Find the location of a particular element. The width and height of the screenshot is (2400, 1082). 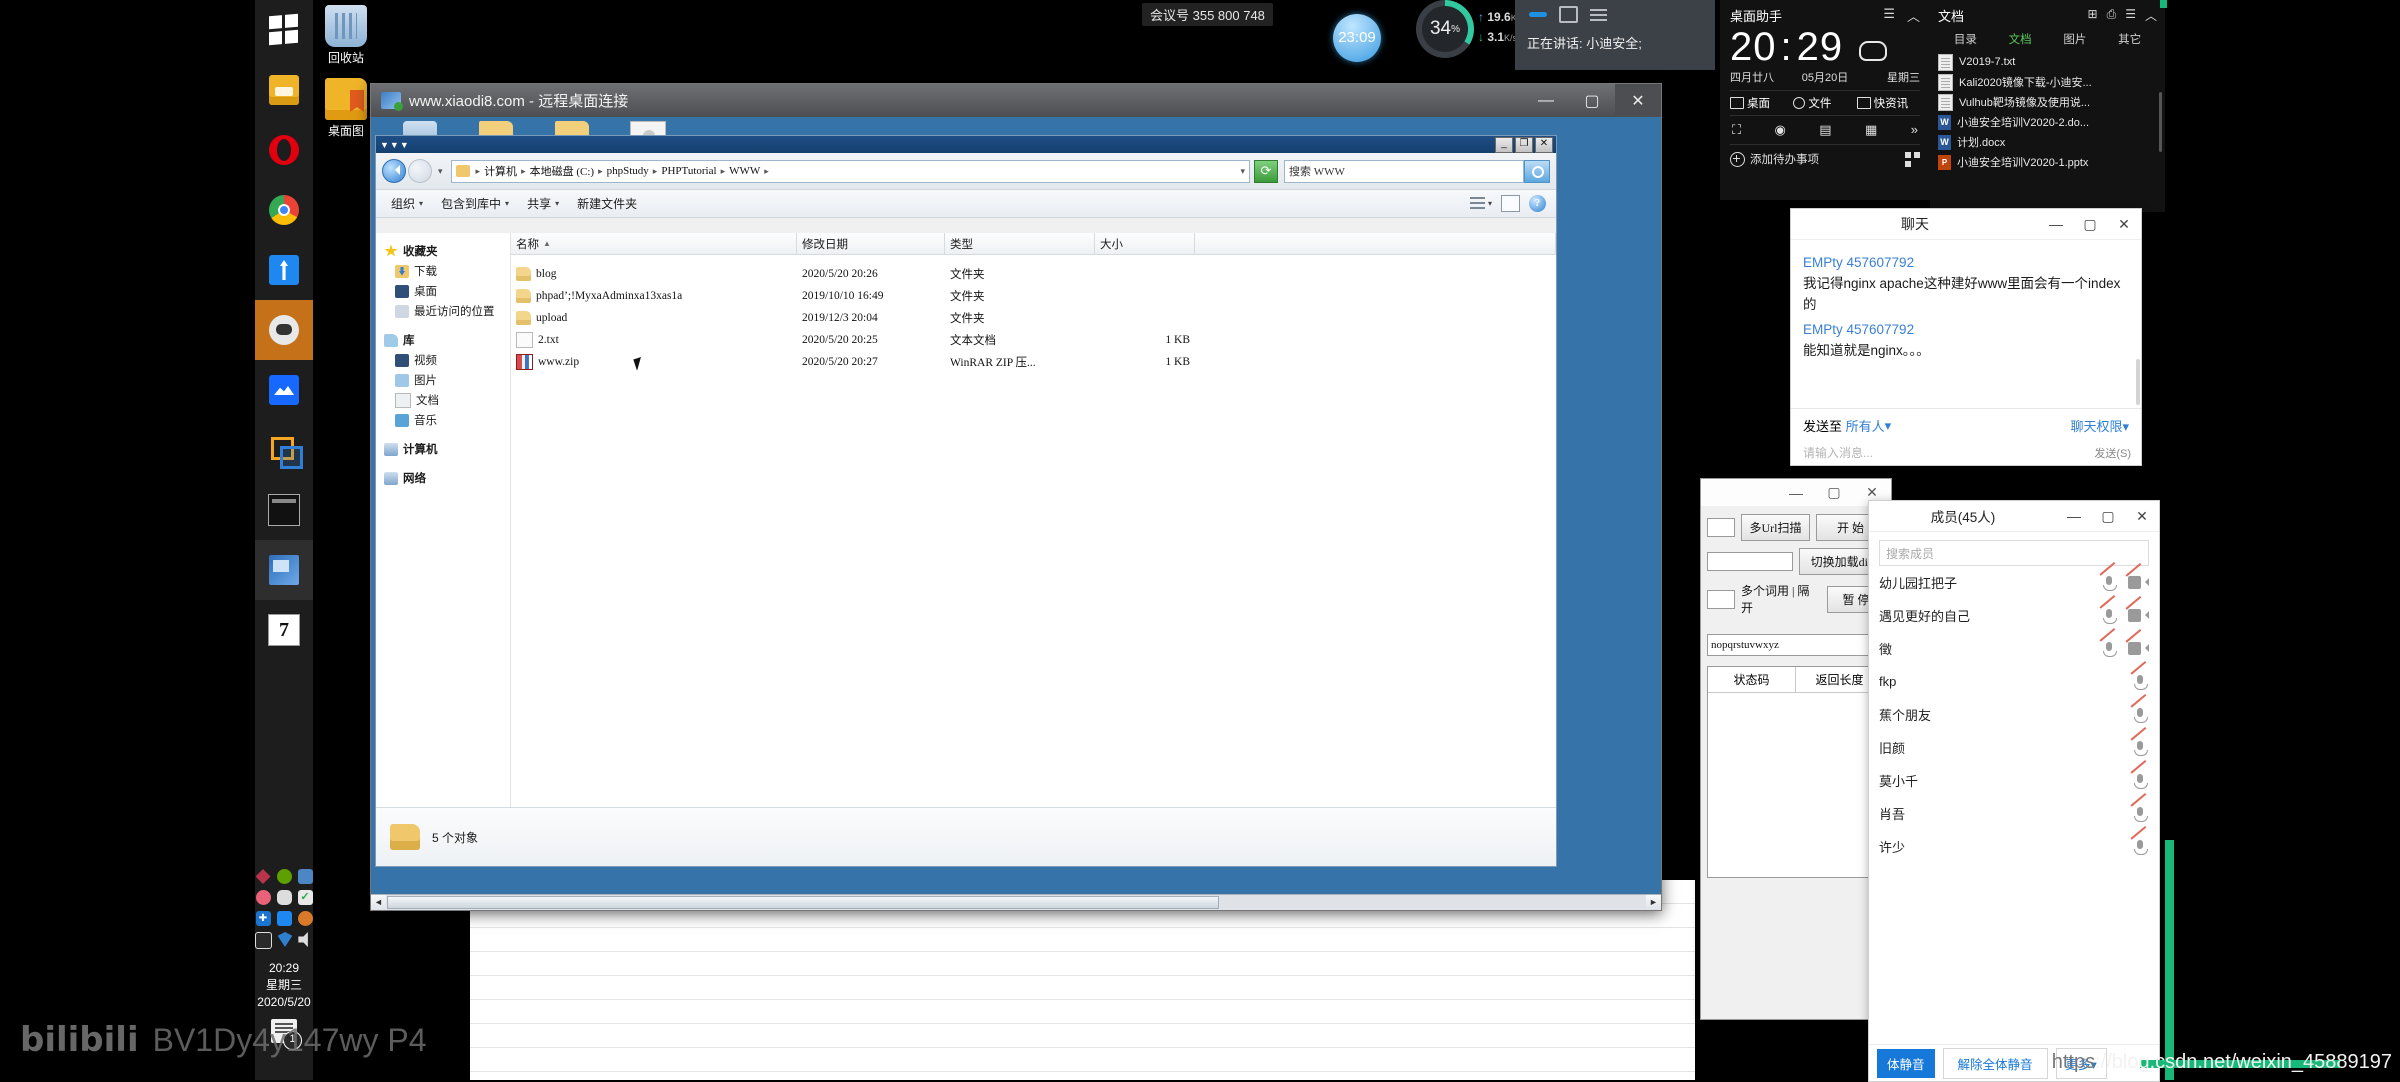

view-list-icon is located at coordinates (1477, 203).